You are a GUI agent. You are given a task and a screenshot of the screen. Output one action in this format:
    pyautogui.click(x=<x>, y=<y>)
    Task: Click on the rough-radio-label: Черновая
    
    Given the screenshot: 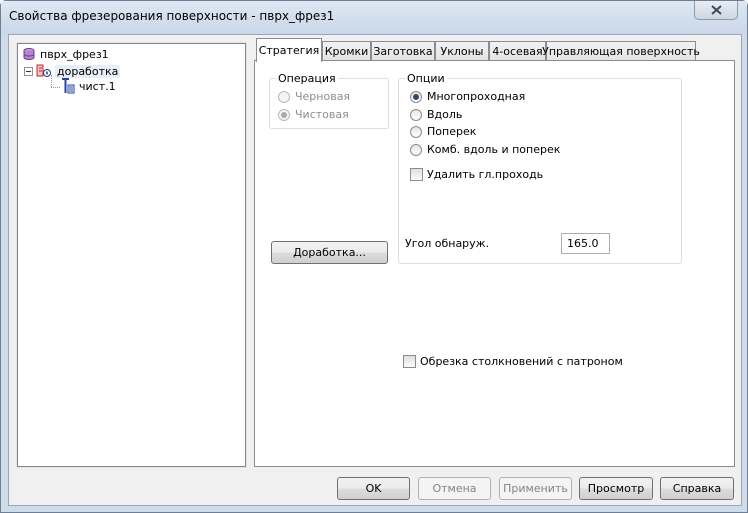 What is the action you would take?
    pyautogui.click(x=323, y=96)
    